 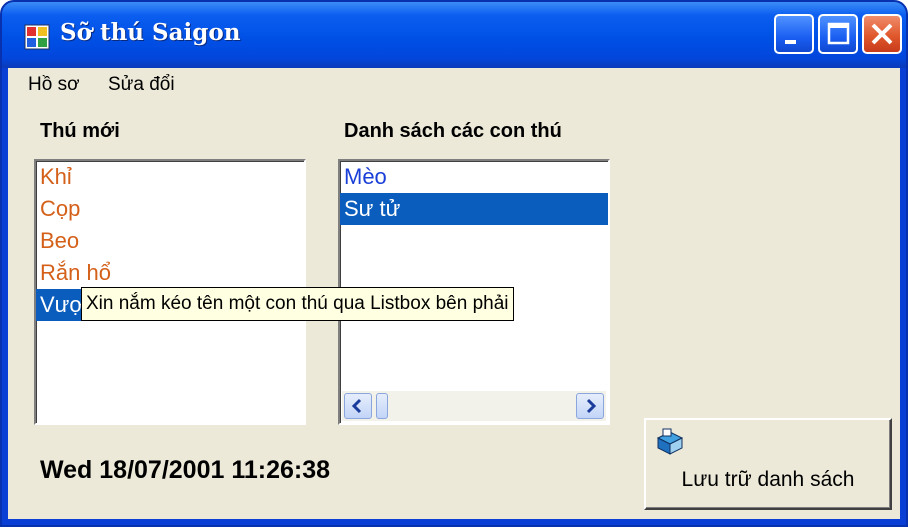 I want to click on minimize-icon, so click(x=790, y=42).